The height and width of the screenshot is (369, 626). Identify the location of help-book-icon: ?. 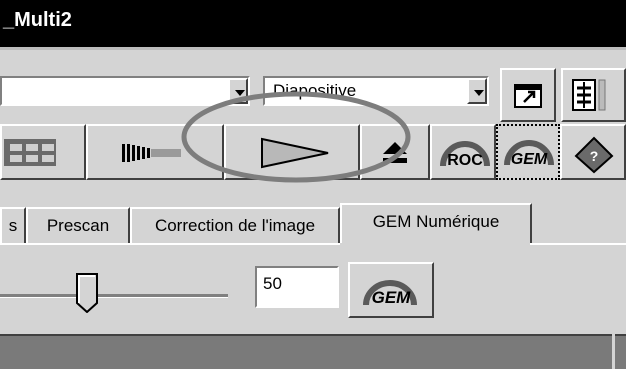
(594, 155).